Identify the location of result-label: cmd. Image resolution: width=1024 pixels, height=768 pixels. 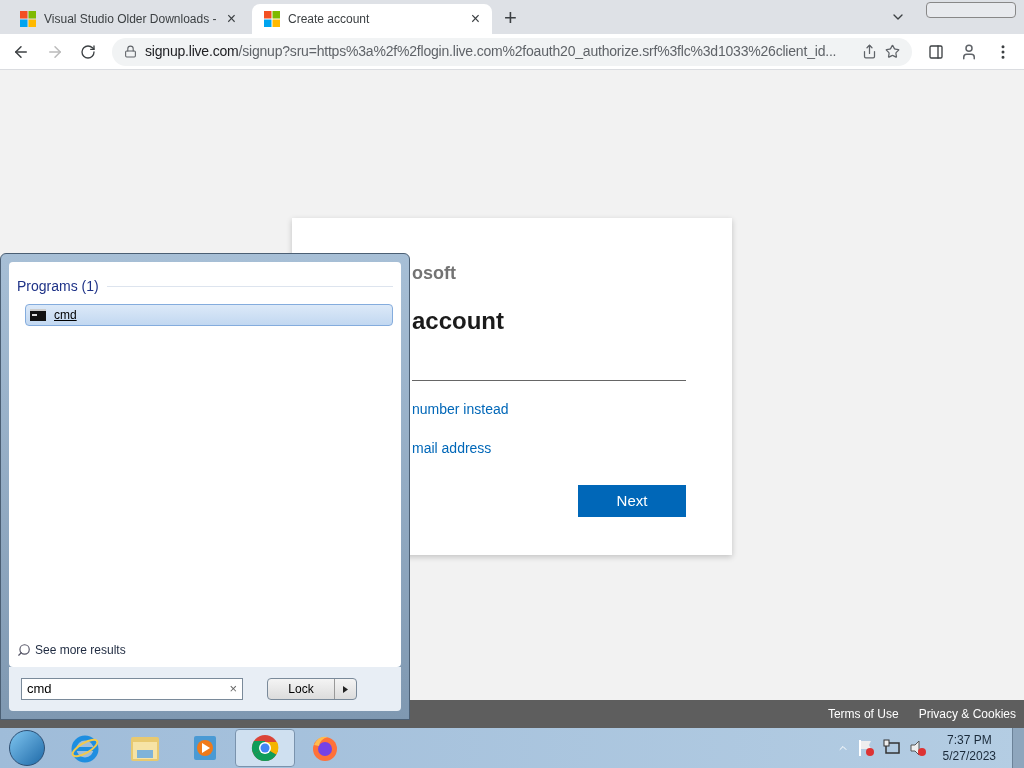
(65, 315).